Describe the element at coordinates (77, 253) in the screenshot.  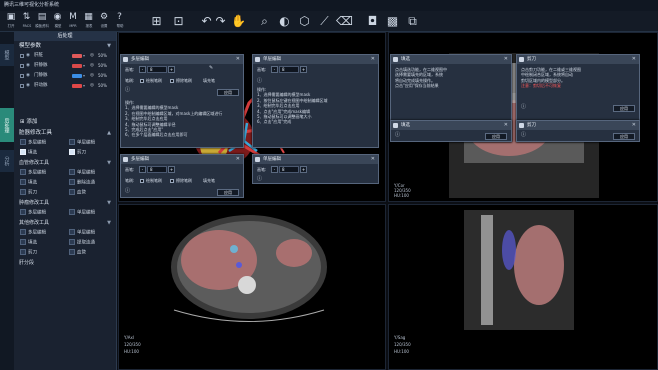
I see `tool-other-vessel: 血管` at that location.